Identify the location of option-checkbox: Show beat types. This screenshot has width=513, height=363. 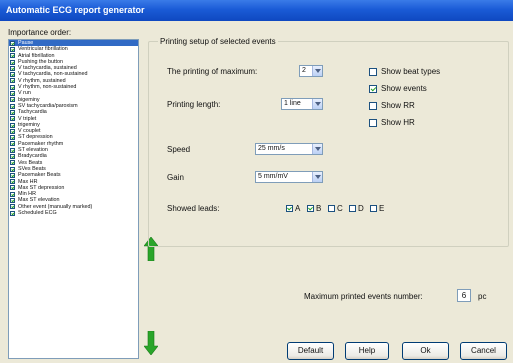
(404, 71).